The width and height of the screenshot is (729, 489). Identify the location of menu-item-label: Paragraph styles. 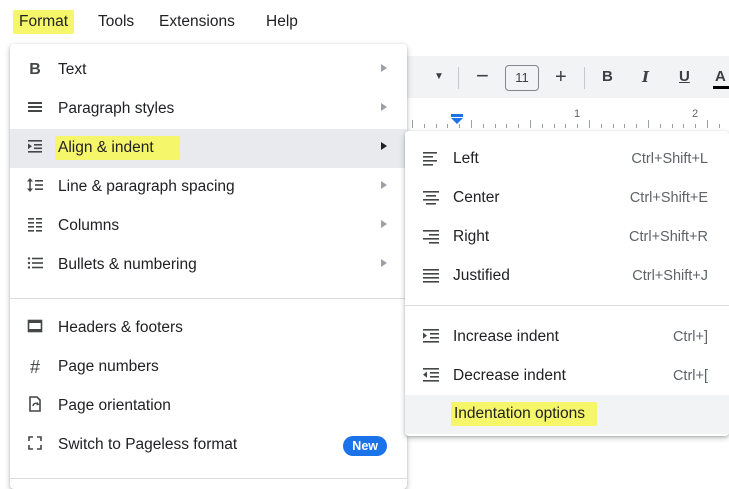
(116, 108).